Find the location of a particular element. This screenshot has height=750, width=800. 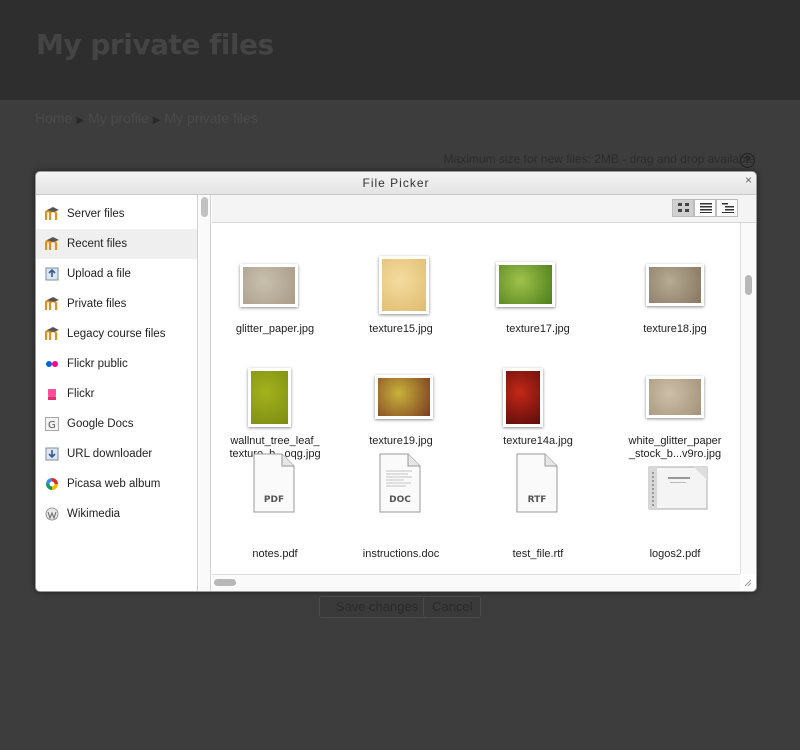

pdf-preview-thumbnail is located at coordinates (678, 488).